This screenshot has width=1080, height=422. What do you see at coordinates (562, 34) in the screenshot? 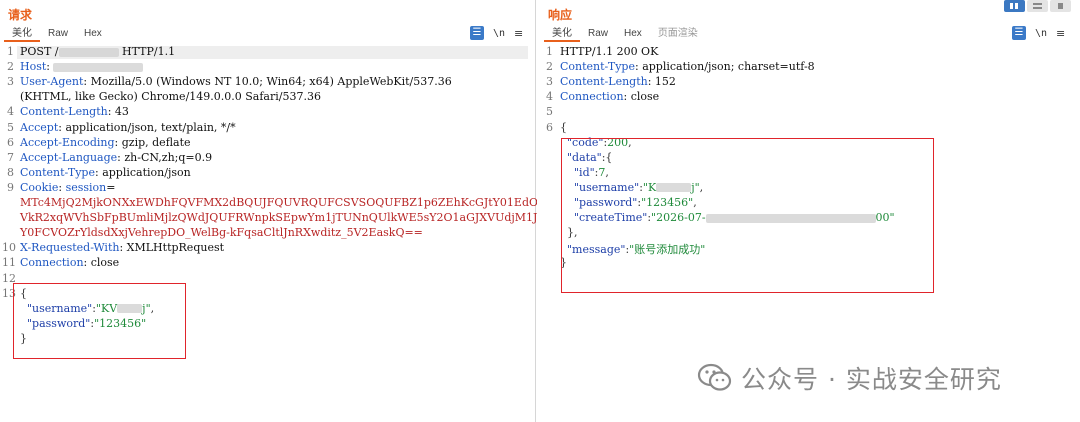
I see `response-tab-pretty: 美化` at bounding box center [562, 34].